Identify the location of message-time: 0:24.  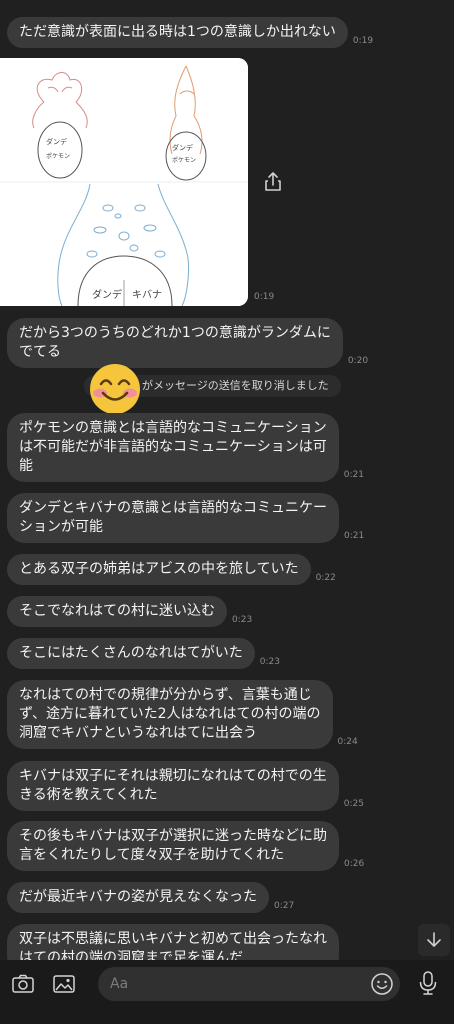
(347, 742).